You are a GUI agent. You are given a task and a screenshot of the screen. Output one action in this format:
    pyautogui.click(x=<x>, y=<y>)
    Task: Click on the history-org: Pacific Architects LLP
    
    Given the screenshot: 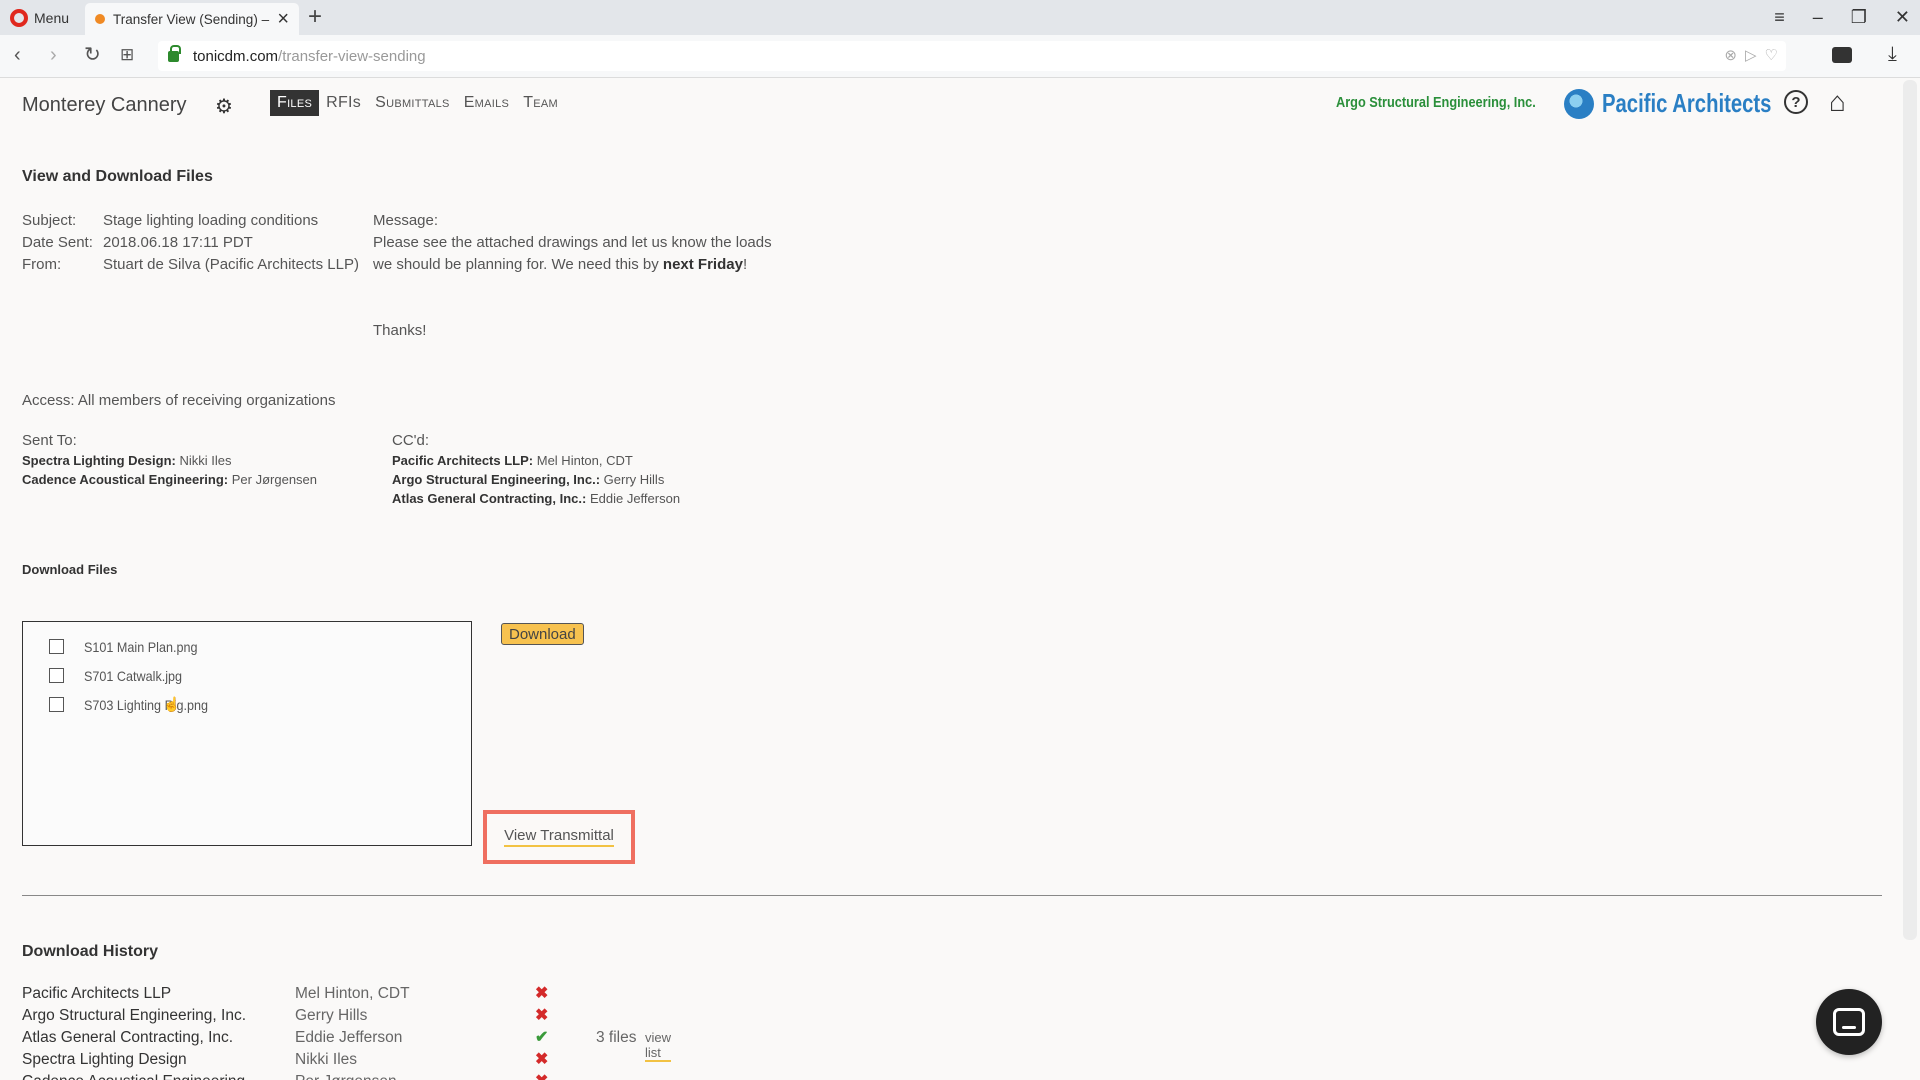 What is the action you would take?
    pyautogui.click(x=97, y=993)
    